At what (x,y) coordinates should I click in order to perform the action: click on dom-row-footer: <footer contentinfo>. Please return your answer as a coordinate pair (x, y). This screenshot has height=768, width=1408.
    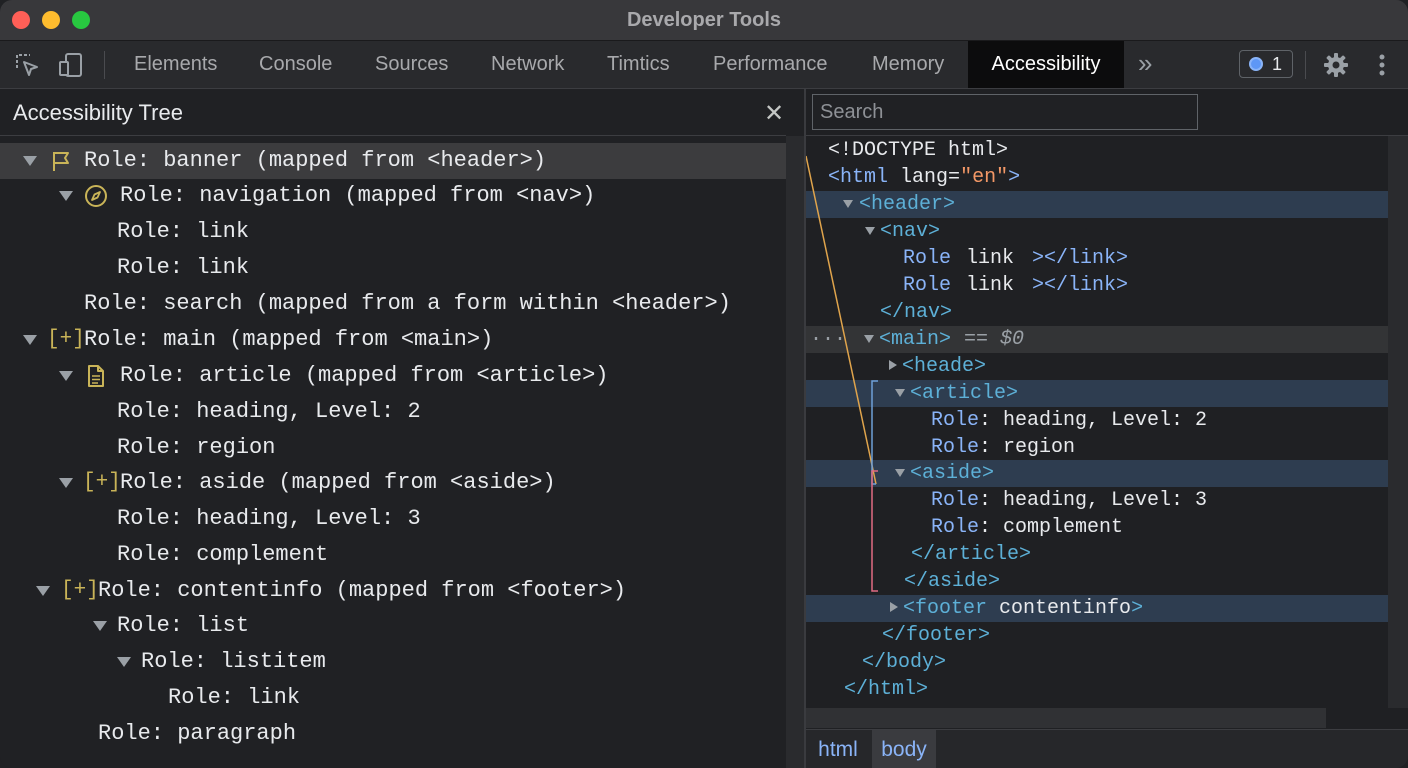
    Looking at the image, I should click on (1097, 608).